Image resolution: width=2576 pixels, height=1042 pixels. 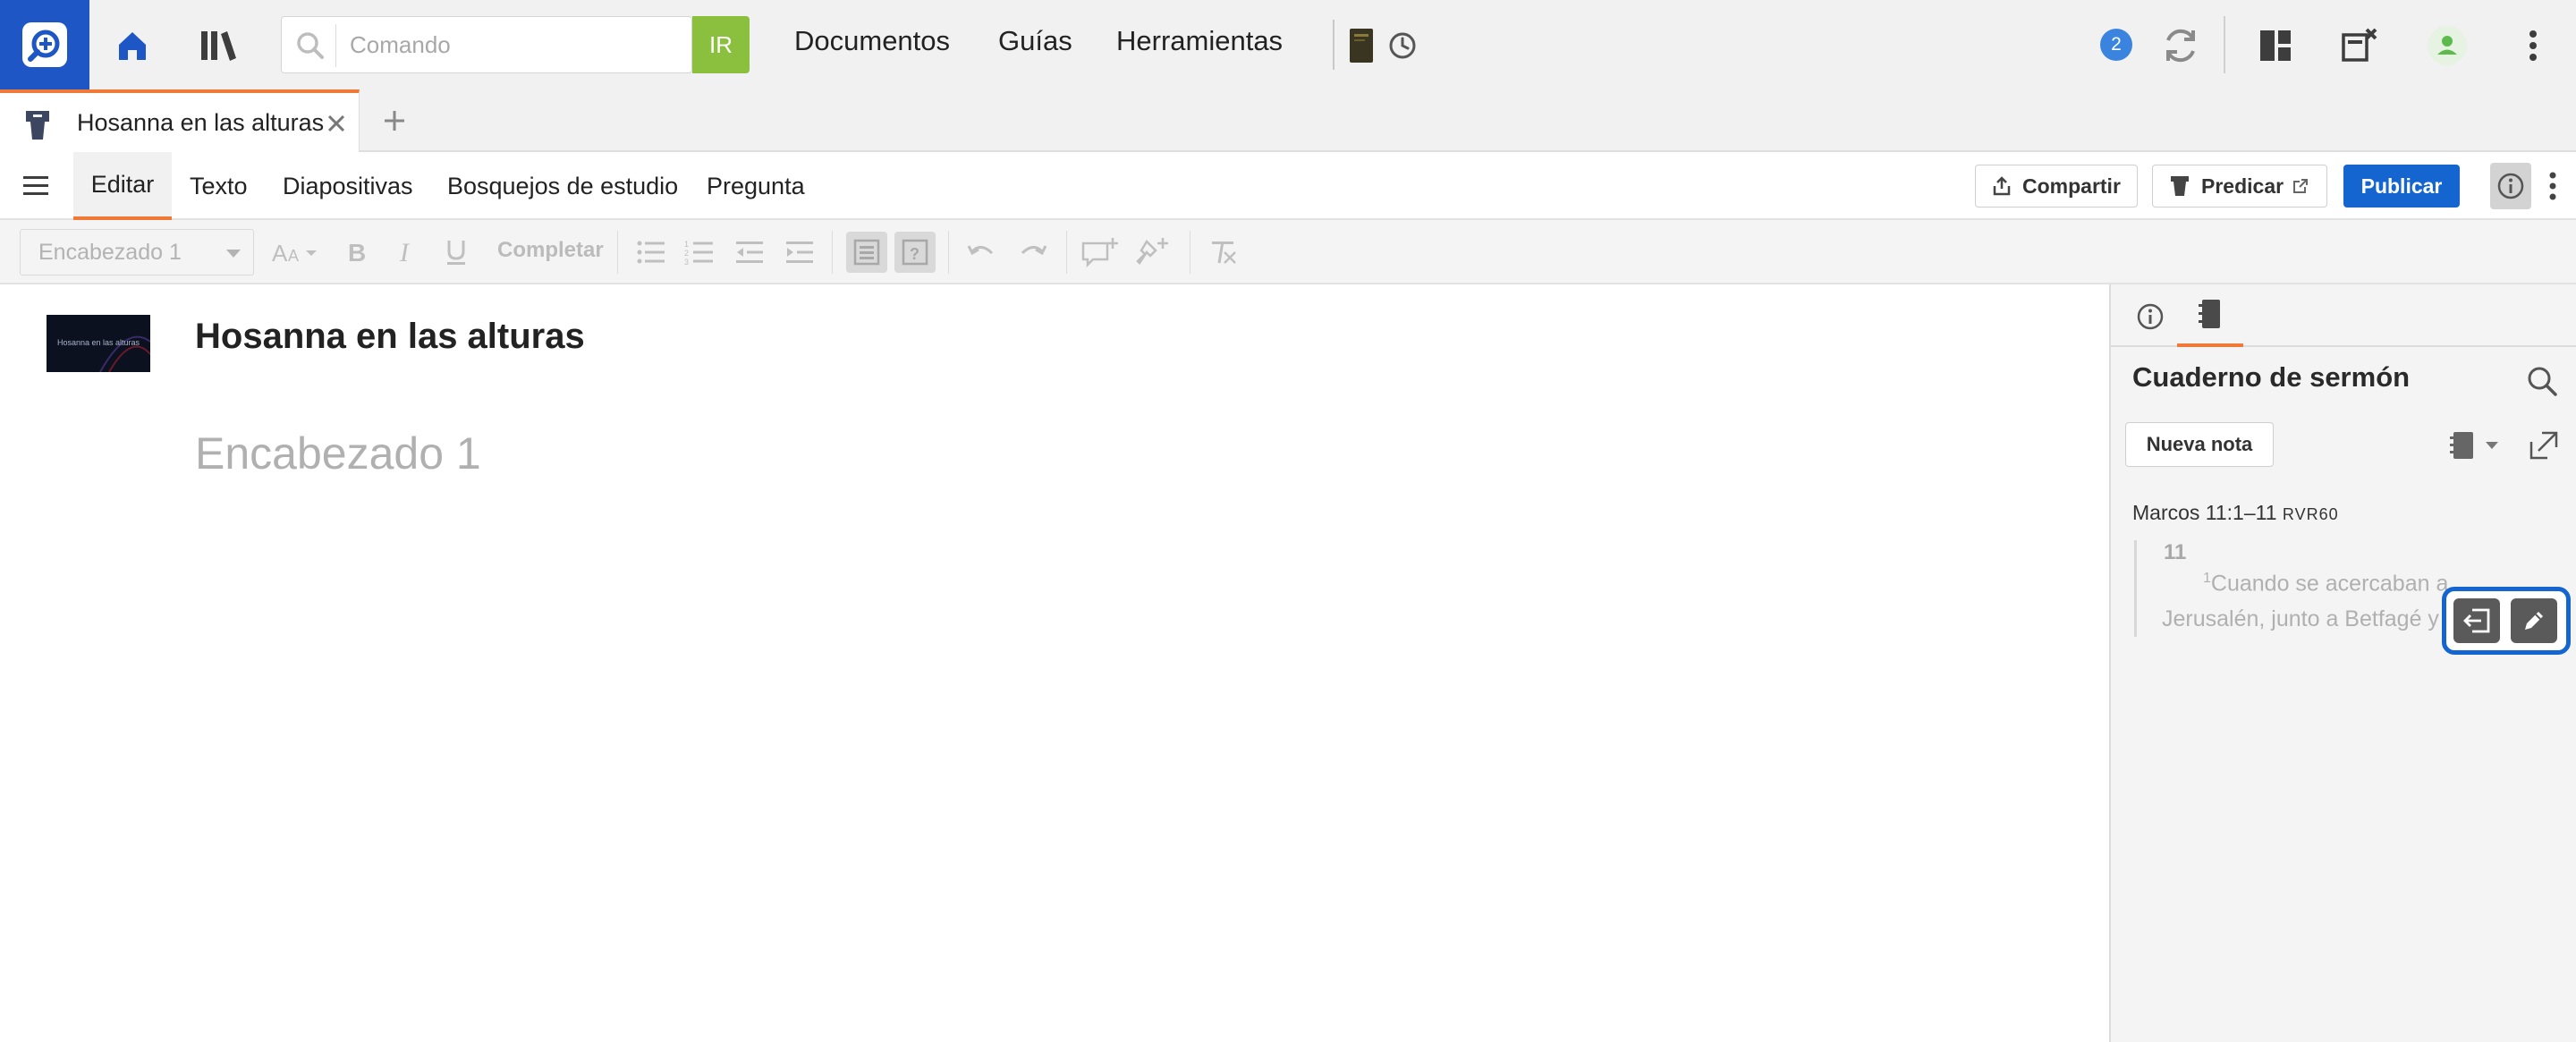 I want to click on top-bar: IR Documentos Guías Herramientas 2, so click(x=1288, y=44).